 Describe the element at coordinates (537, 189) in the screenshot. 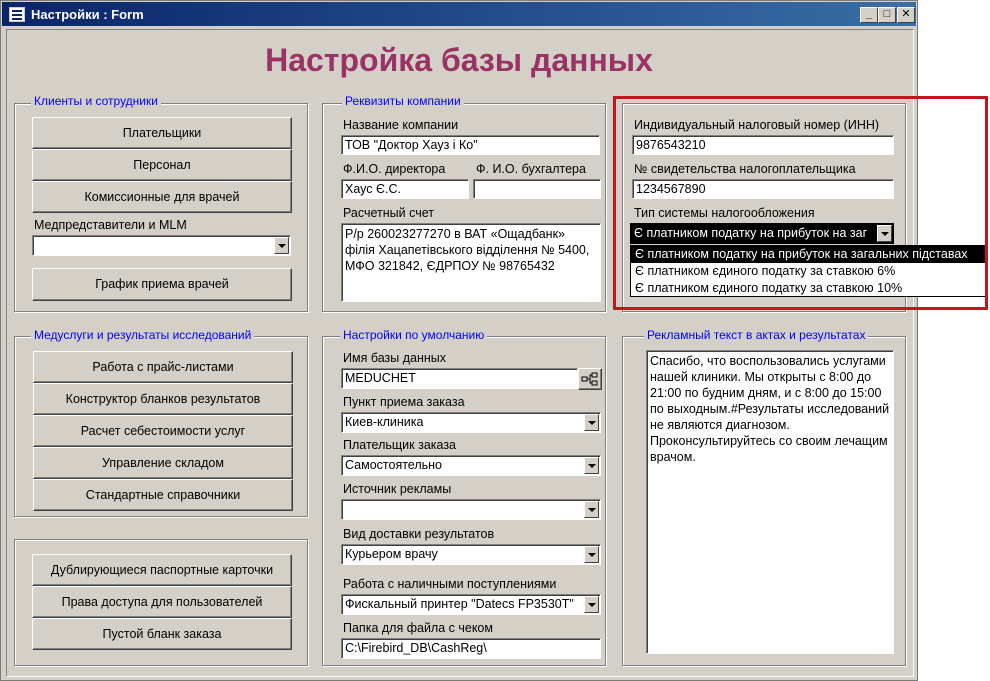

I see `accountant-input` at that location.